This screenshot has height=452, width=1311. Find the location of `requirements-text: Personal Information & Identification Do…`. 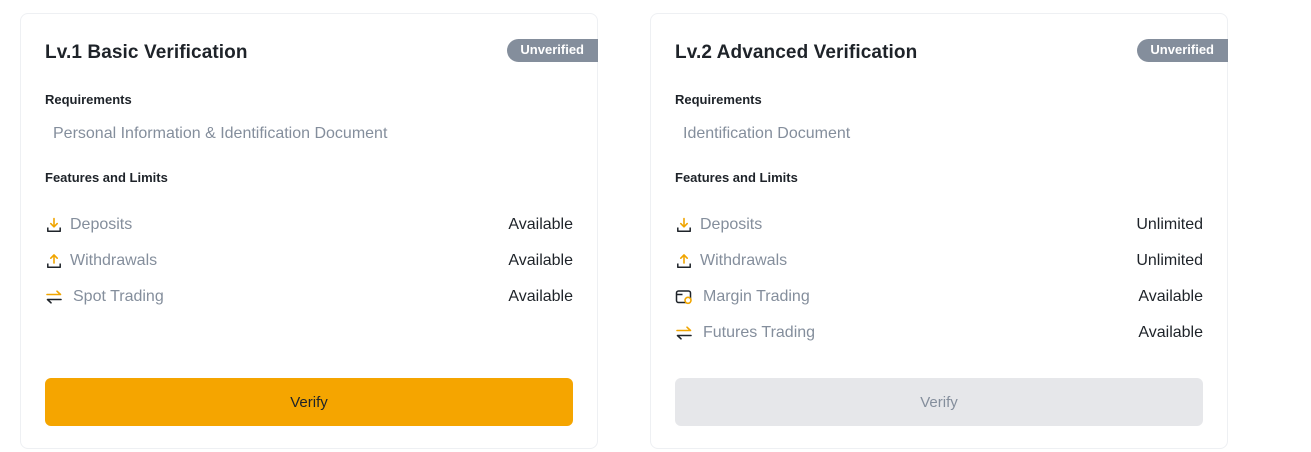

requirements-text: Personal Information & Identification Do… is located at coordinates (220, 133).